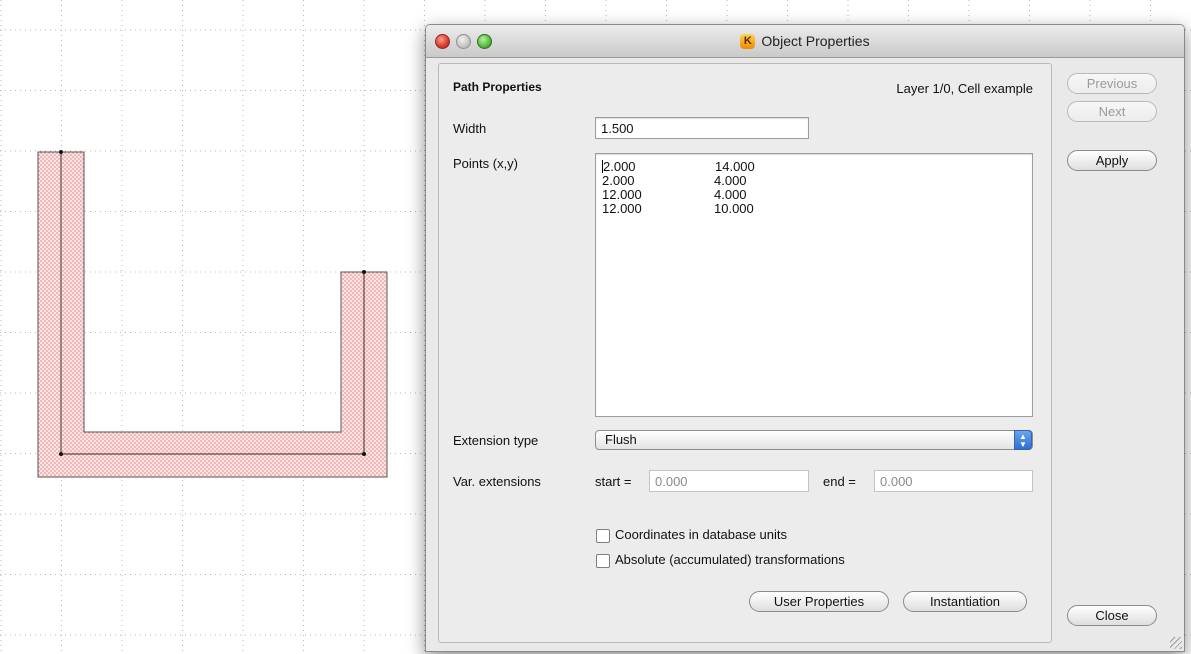 The image size is (1191, 654). Describe the element at coordinates (729, 481) in the screenshot. I see `start-extension-field: 0.000` at that location.